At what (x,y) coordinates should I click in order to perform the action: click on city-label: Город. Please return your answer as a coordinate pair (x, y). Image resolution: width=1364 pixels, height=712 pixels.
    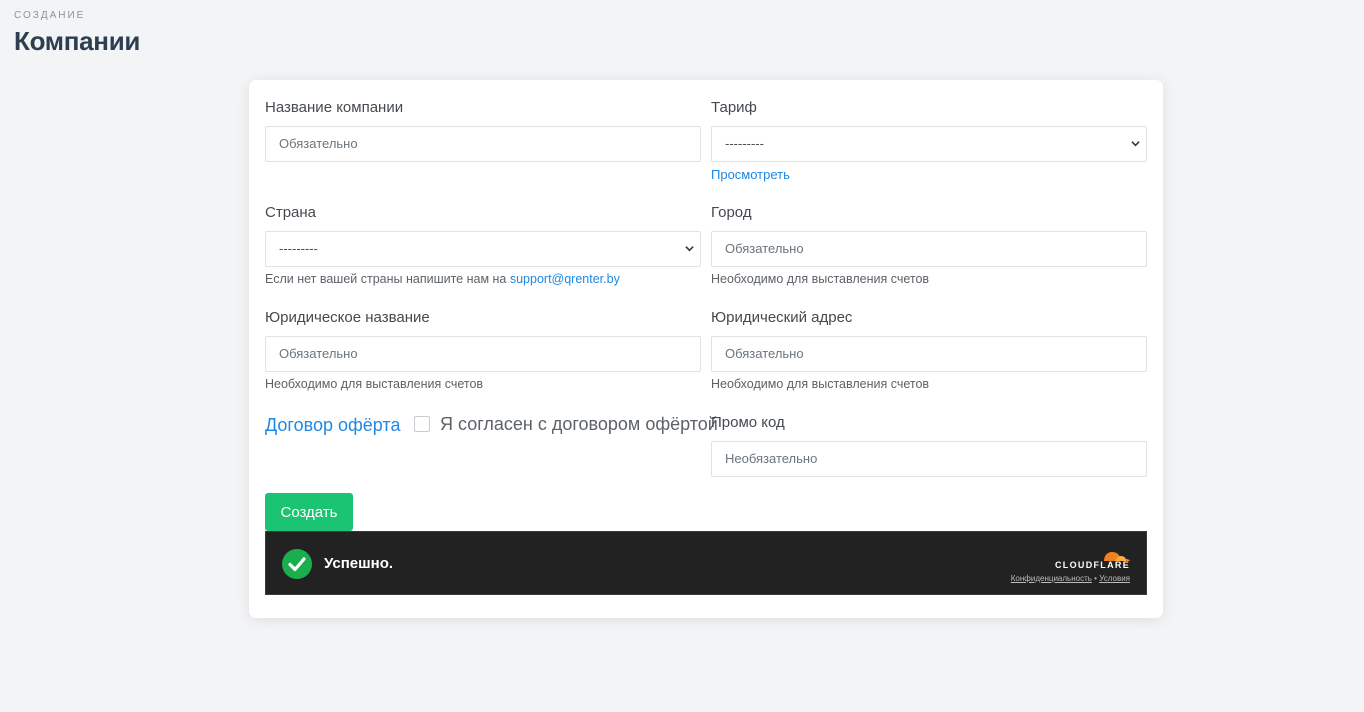
    Looking at the image, I should click on (731, 212).